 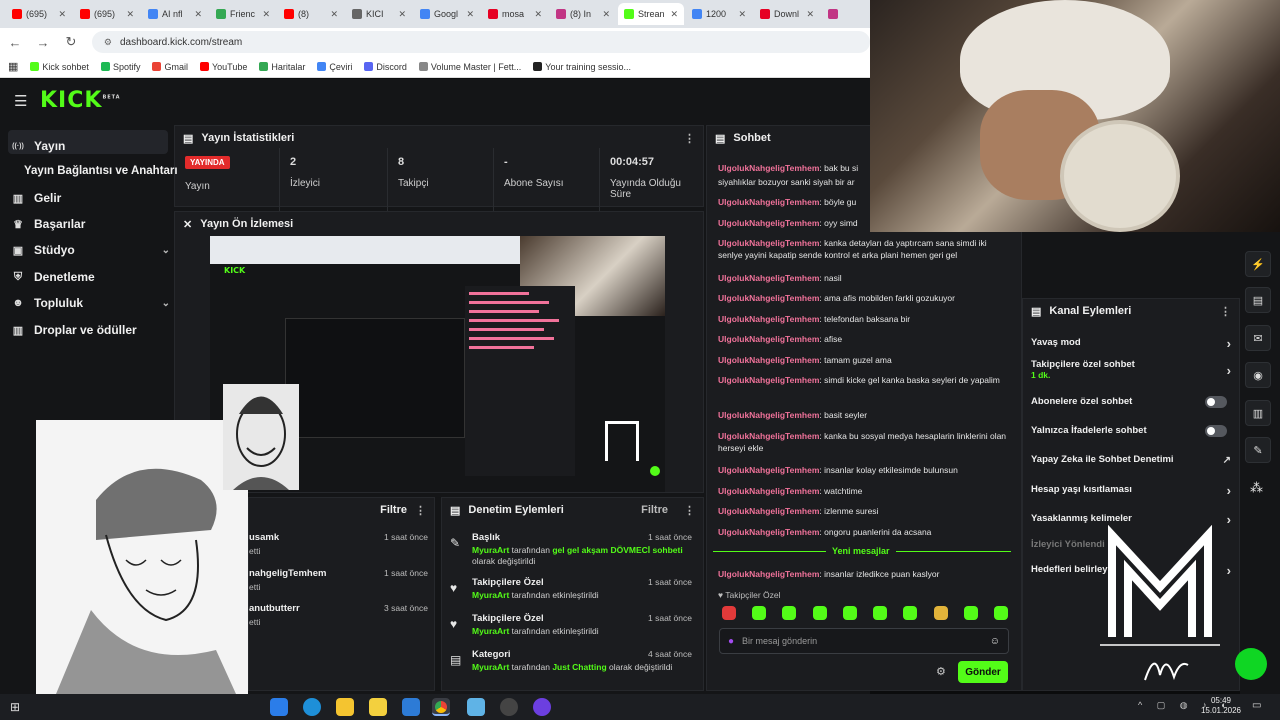 What do you see at coordinates (91, 146) in the screenshot?
I see `sidebar-item: ((·)) Yayın` at bounding box center [91, 146].